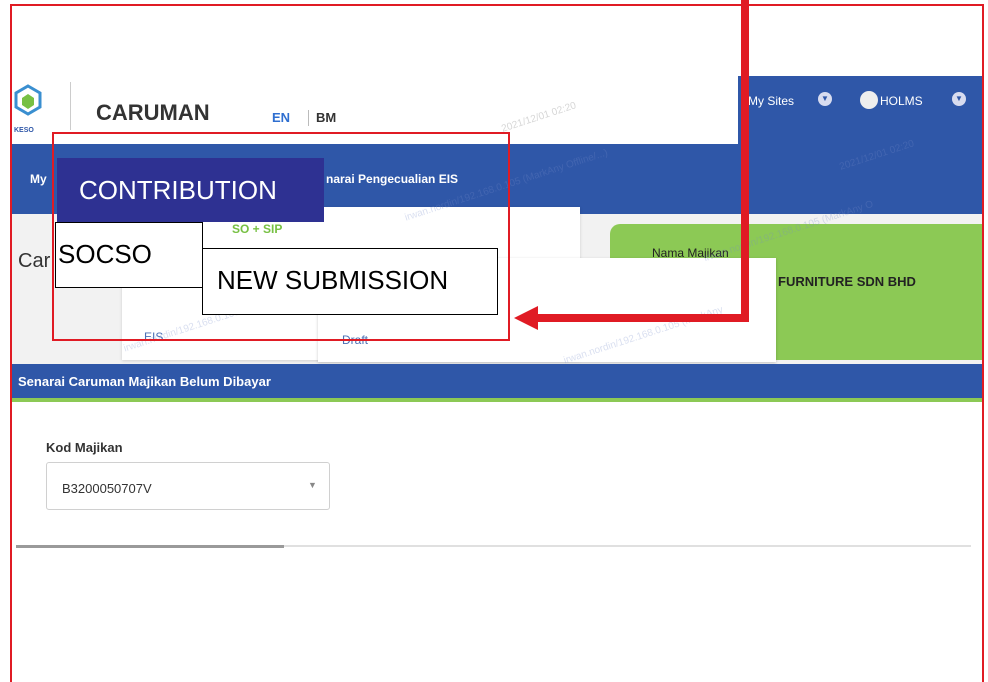 The width and height of the screenshot is (988, 682). I want to click on perkeso-logo-icon: KESO, so click(28, 109).